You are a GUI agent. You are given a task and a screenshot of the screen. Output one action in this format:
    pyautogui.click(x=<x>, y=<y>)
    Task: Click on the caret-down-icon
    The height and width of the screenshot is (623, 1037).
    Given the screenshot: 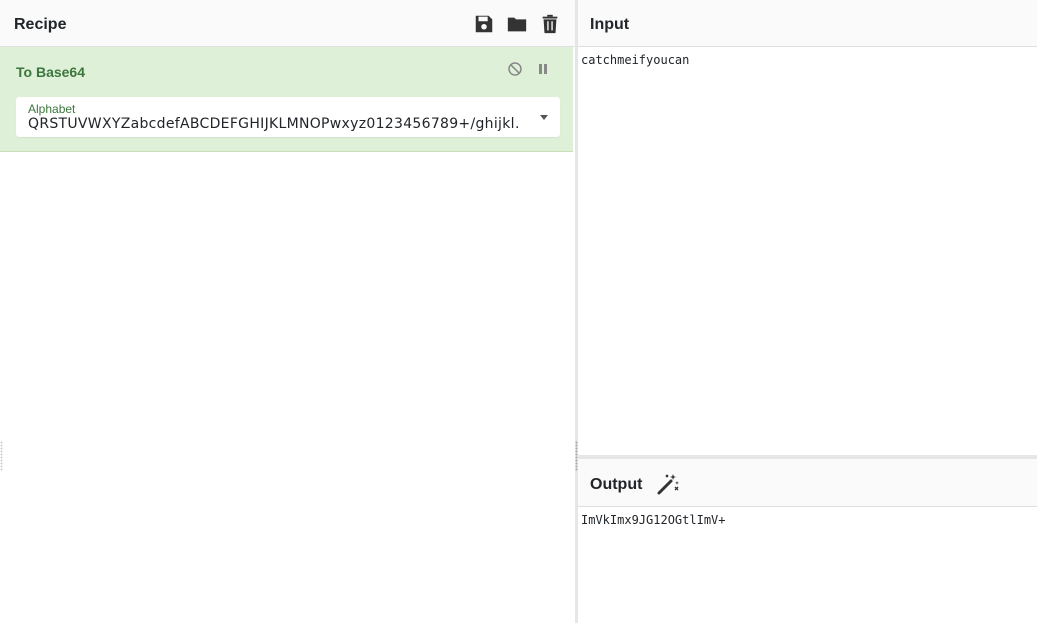 What is the action you would take?
    pyautogui.click(x=544, y=117)
    